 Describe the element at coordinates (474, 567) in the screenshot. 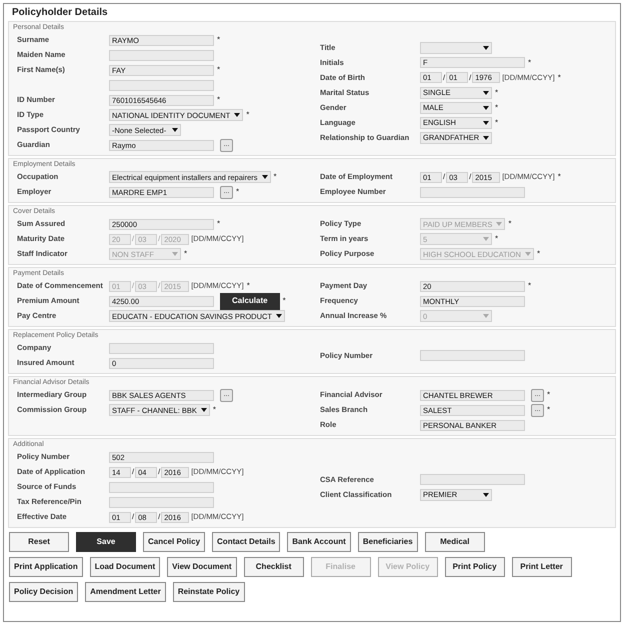

I see `action-button: Print Policy` at that location.